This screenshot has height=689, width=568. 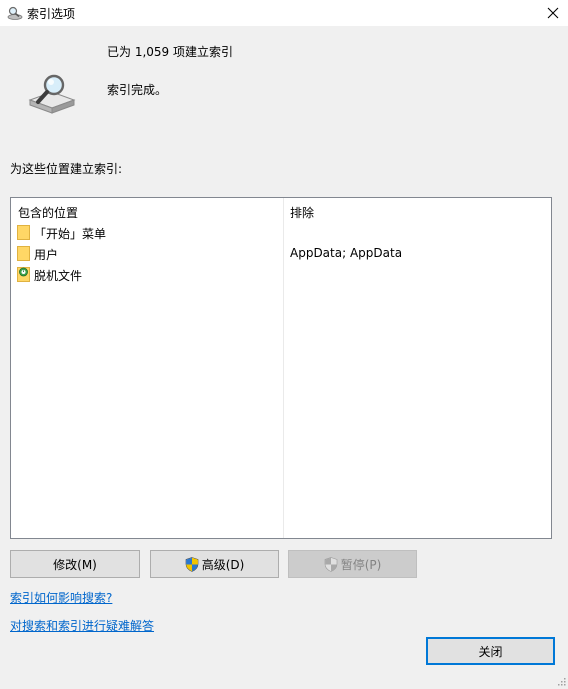 I want to click on close-button-label: 关闭, so click(x=490, y=651).